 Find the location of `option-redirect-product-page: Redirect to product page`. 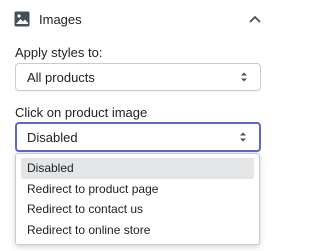

option-redirect-product-page: Redirect to product page is located at coordinates (137, 189).